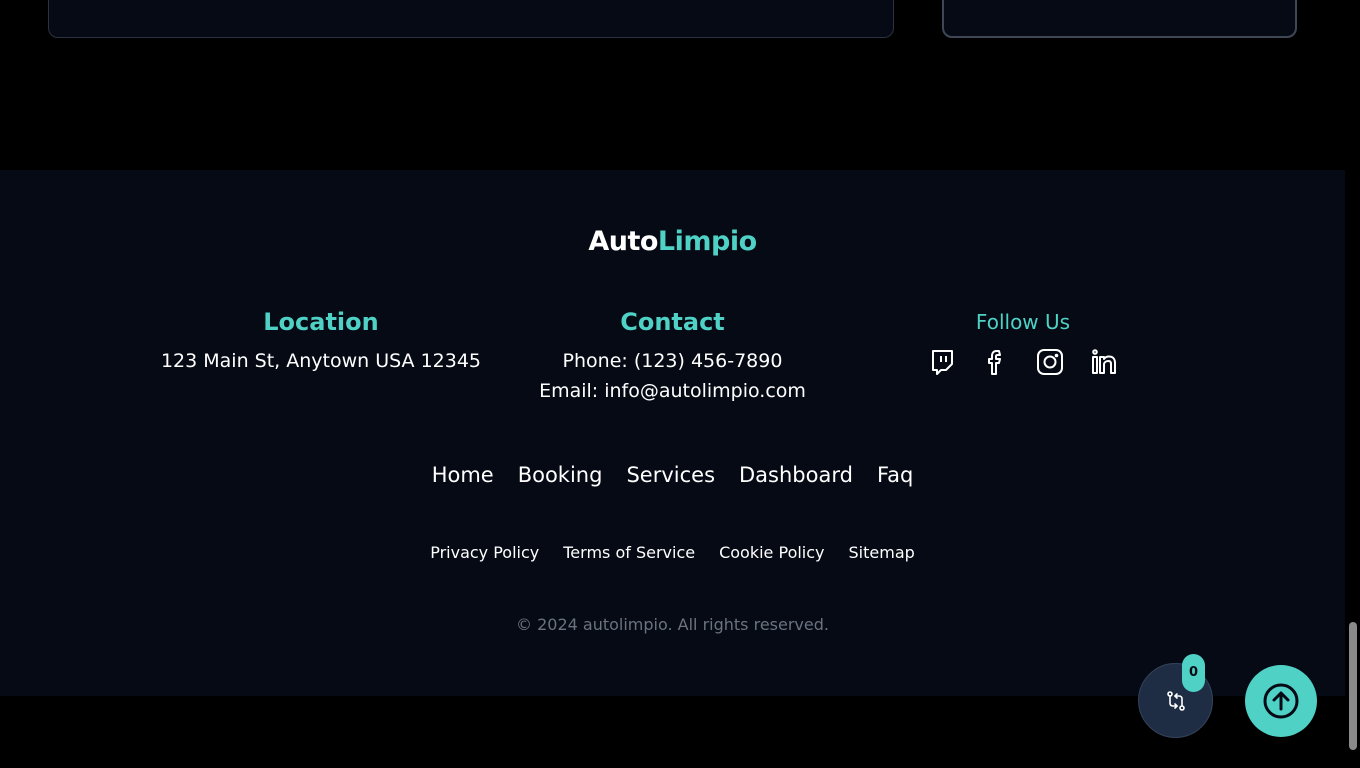 The image size is (1360, 768). I want to click on contact-title: Contact, so click(672, 322).